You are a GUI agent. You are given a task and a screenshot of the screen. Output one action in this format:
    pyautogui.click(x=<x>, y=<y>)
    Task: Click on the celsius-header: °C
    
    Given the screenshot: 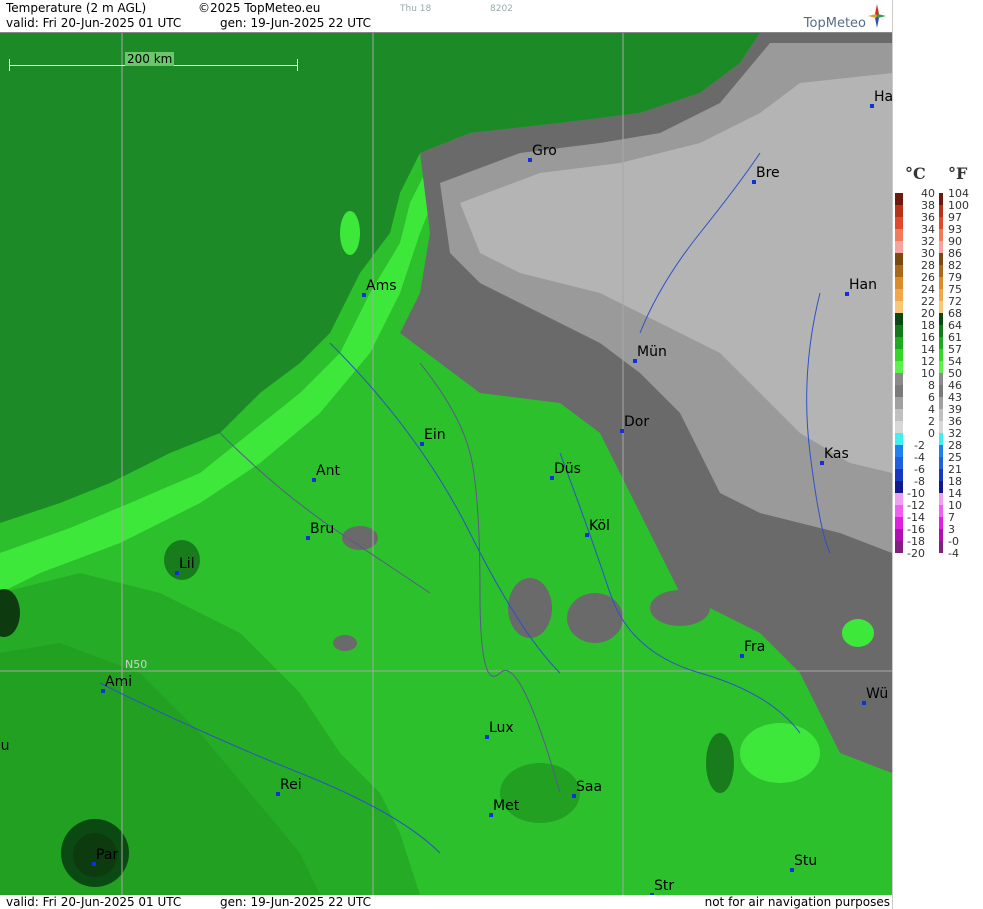 What is the action you would take?
    pyautogui.click(x=915, y=173)
    